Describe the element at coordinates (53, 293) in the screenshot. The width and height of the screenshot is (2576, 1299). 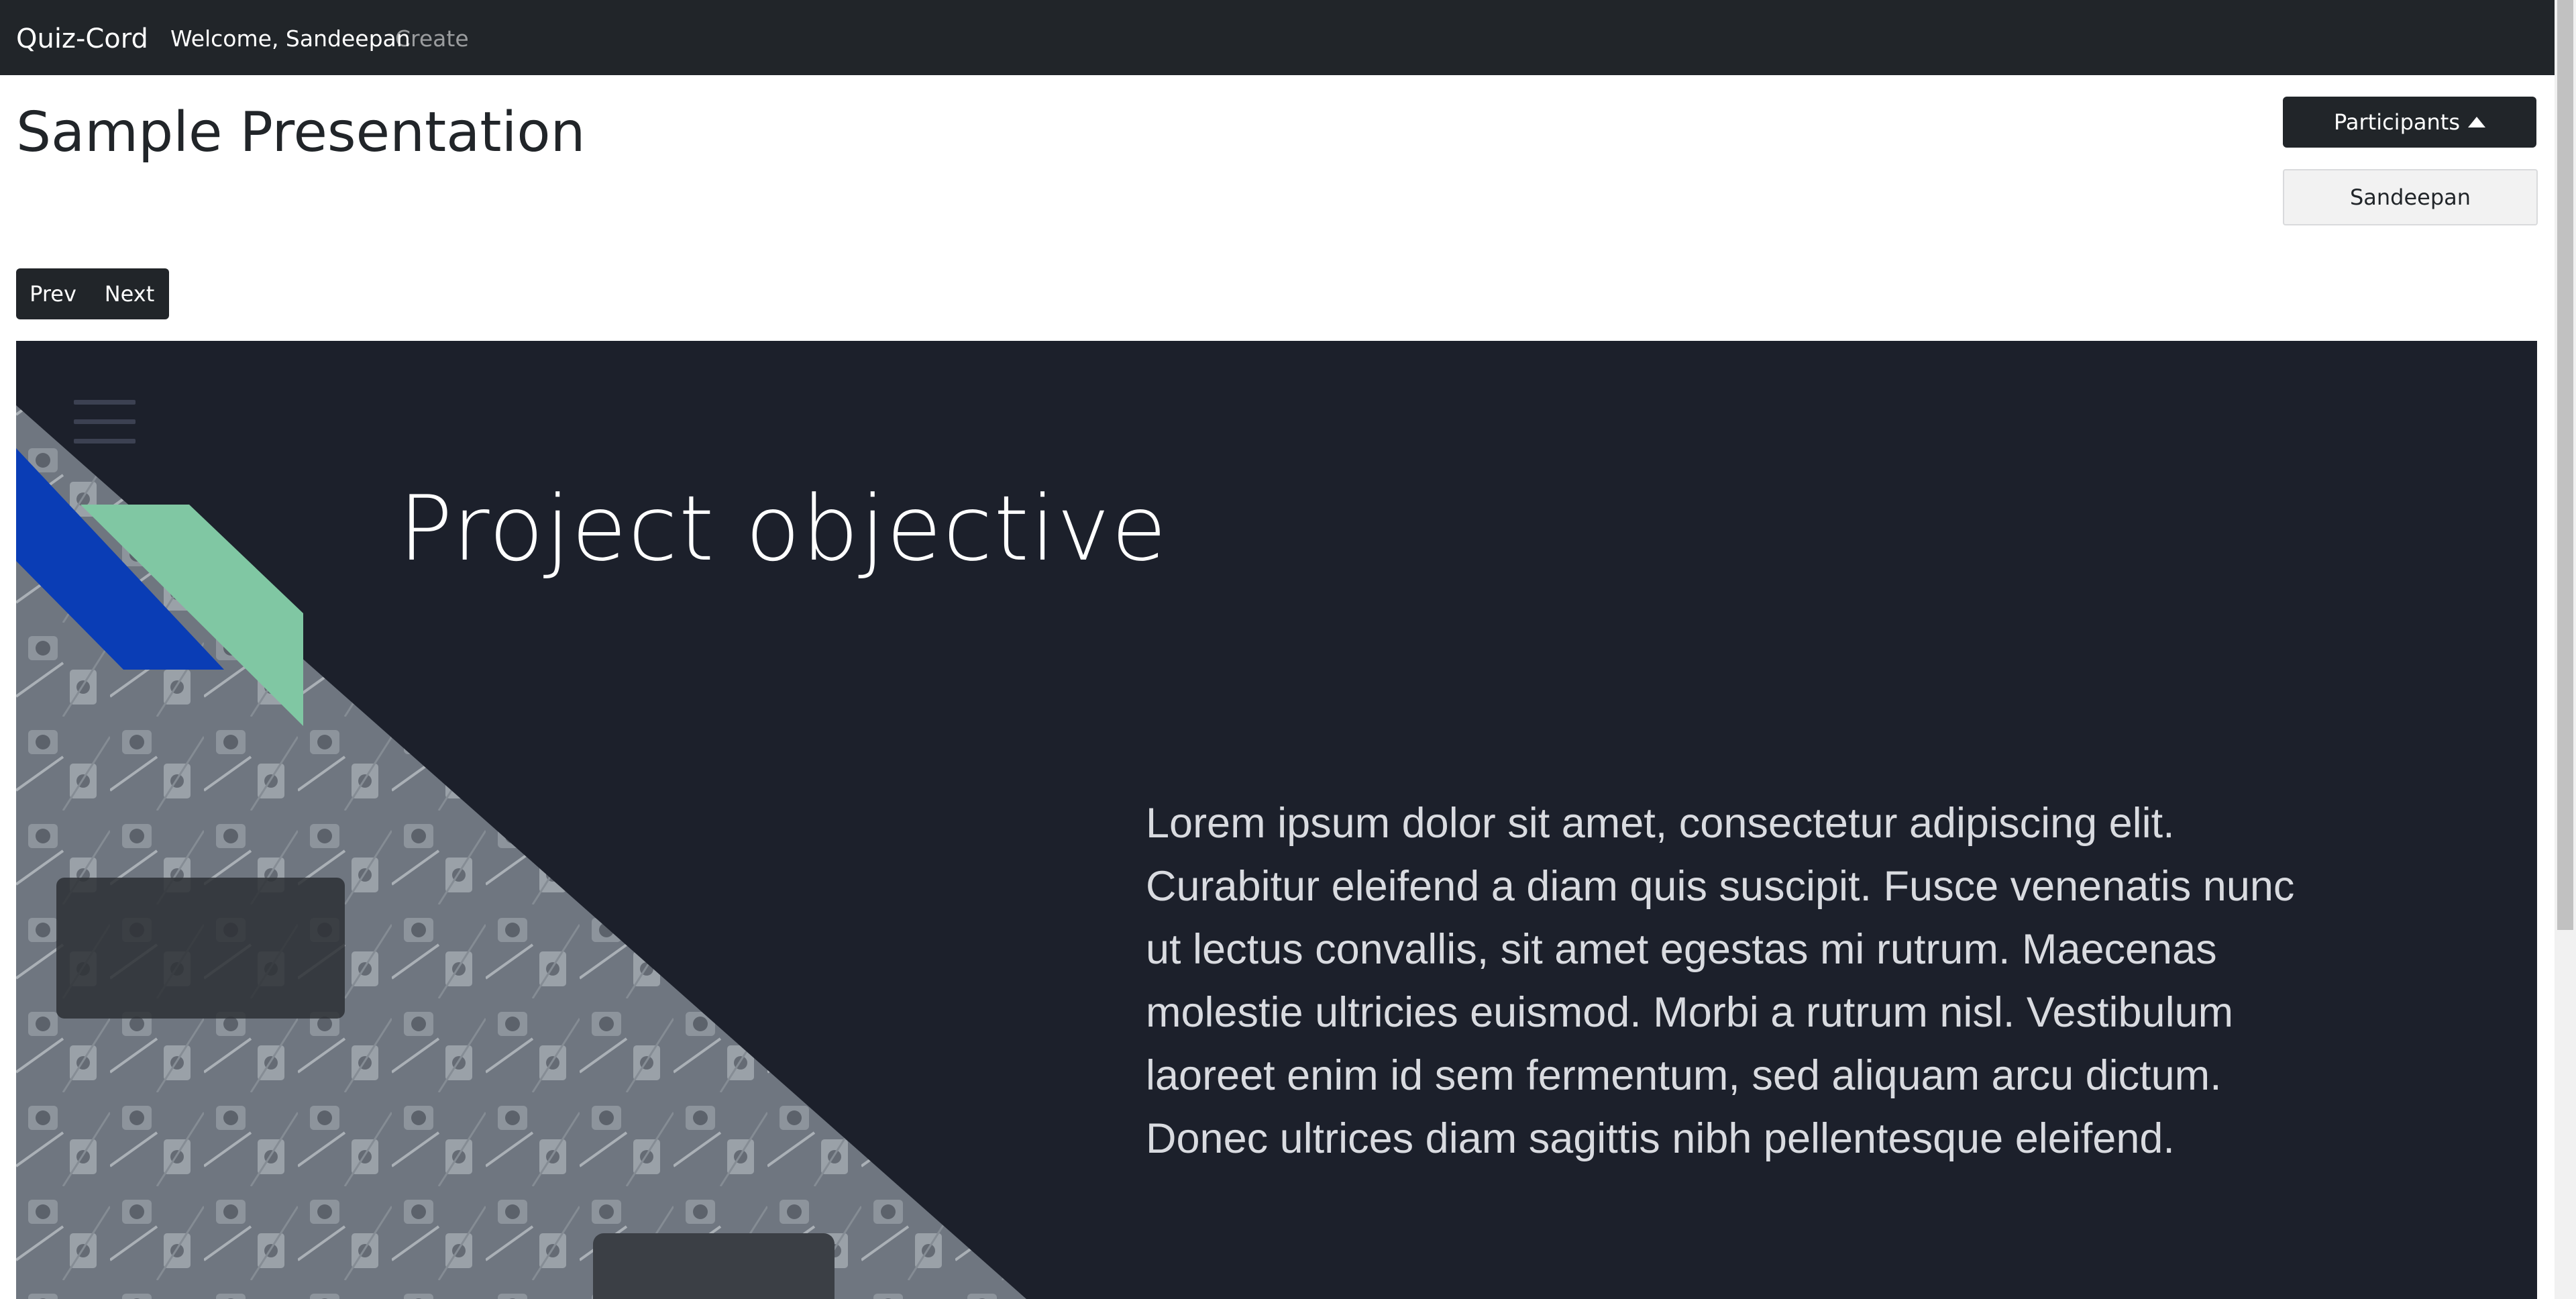
I see `prev-button: Prev` at that location.